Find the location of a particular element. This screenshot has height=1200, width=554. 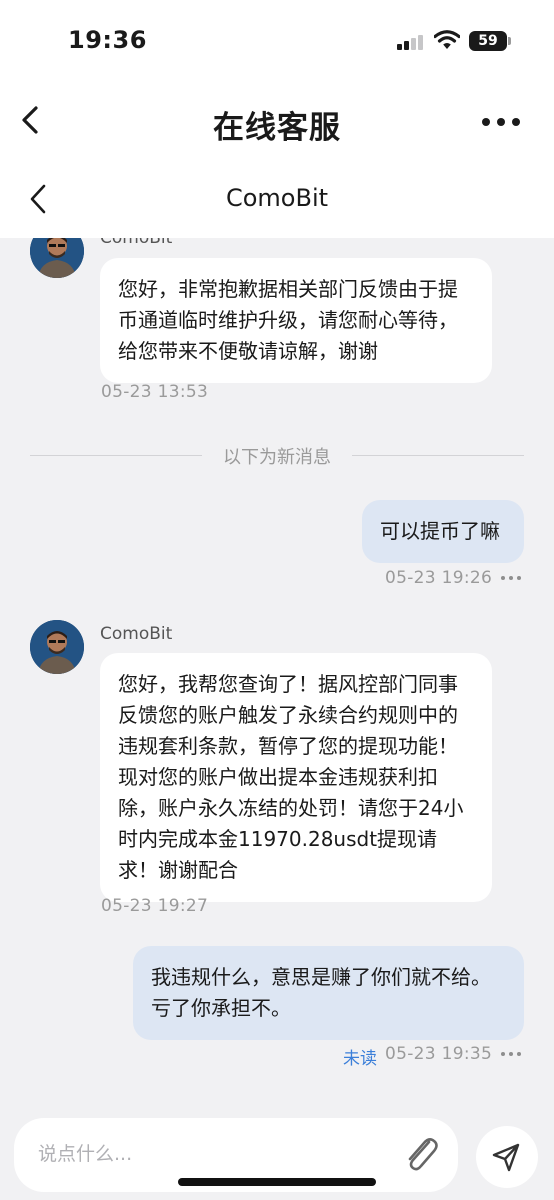

send-icon is located at coordinates (506, 1157).